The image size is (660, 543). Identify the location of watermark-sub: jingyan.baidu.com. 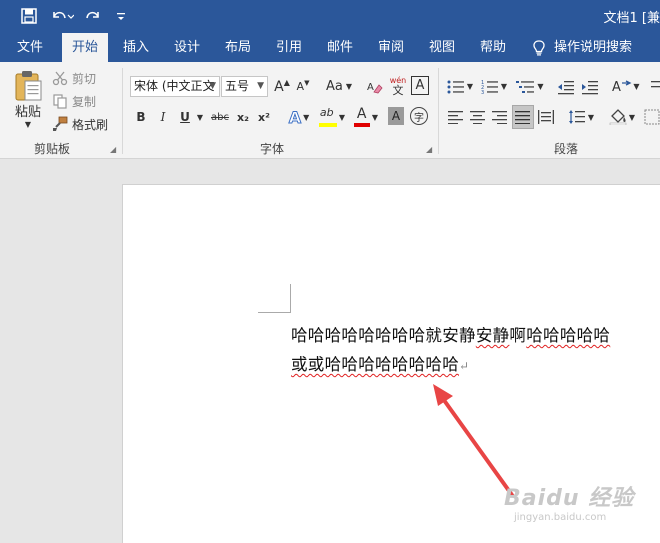
(560, 517).